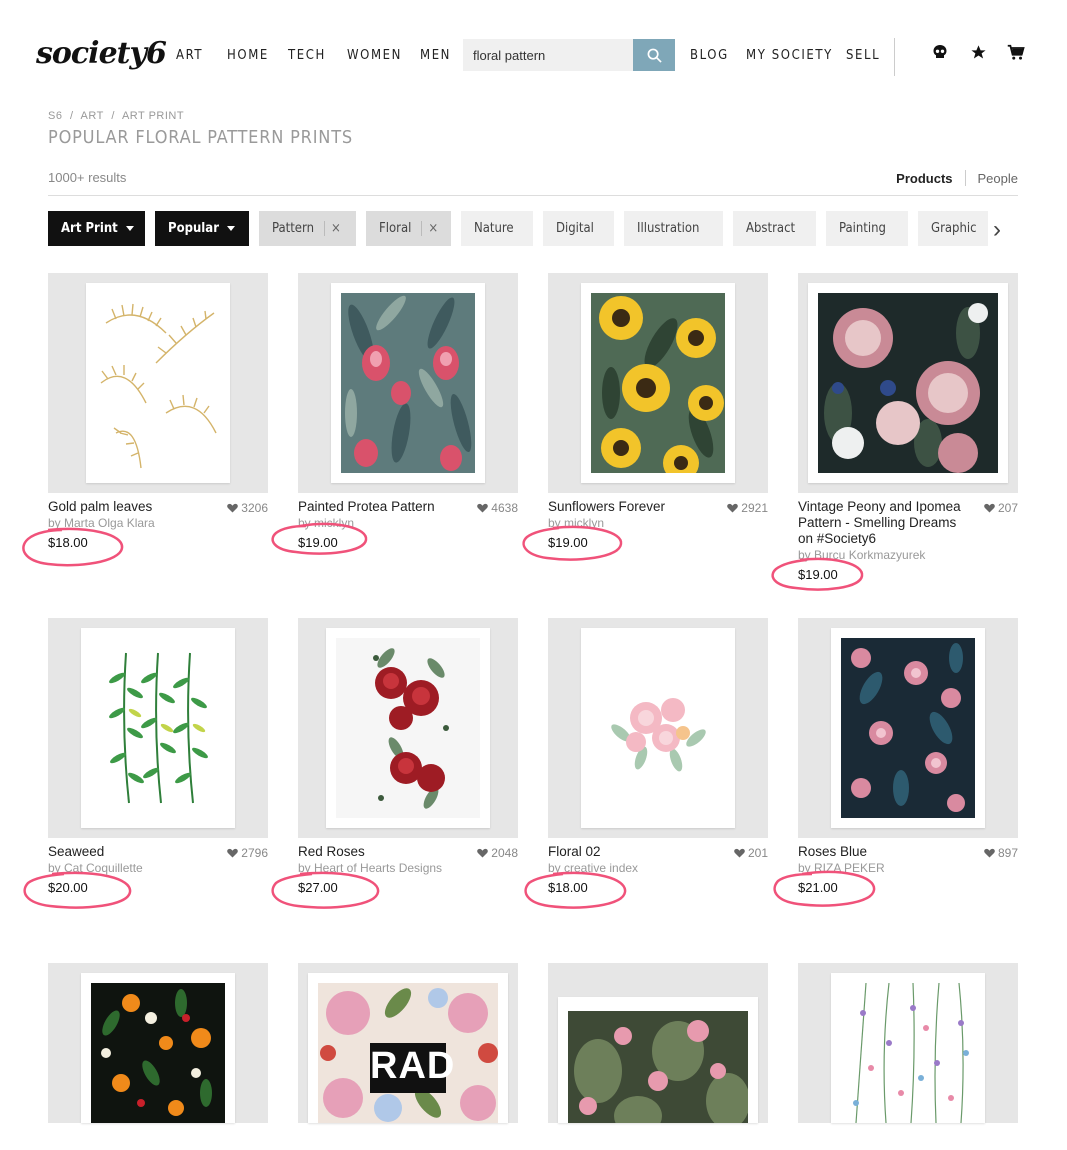 Image resolution: width=1067 pixels, height=1150 pixels. I want to click on filter-graphic: Graphic, so click(953, 228).